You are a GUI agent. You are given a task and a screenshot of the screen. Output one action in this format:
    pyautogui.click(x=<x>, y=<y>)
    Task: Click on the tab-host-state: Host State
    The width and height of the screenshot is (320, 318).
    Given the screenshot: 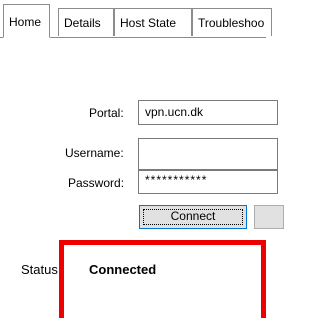 What is the action you would take?
    pyautogui.click(x=153, y=22)
    